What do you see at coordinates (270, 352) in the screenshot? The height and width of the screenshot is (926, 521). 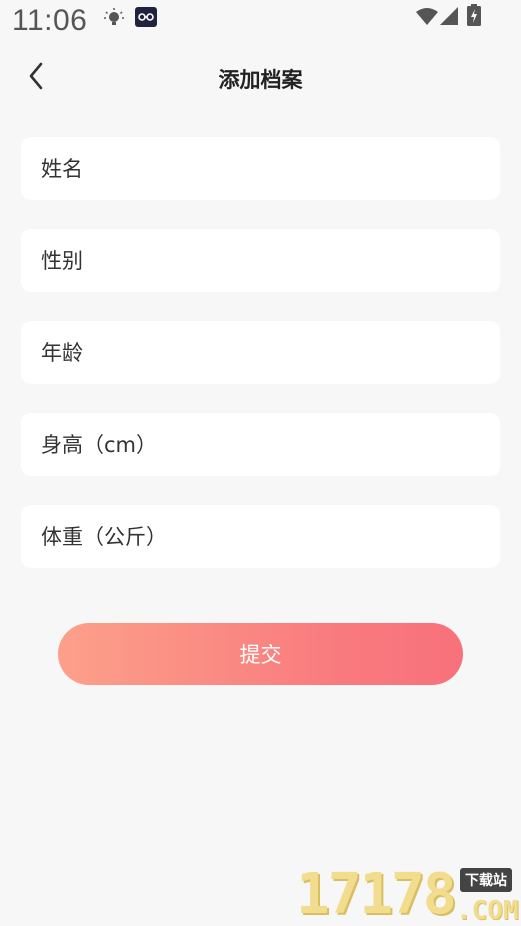 I see `age-input` at bounding box center [270, 352].